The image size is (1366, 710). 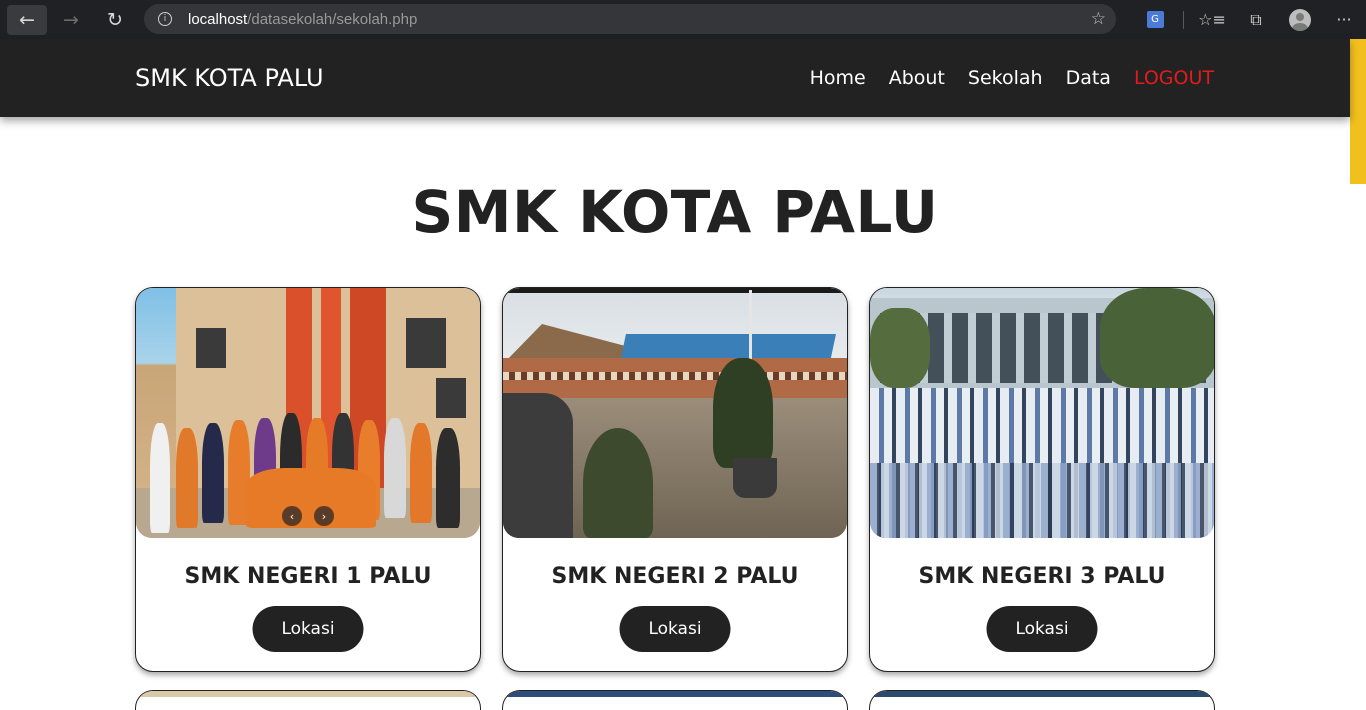 What do you see at coordinates (308, 413) in the screenshot?
I see `school-photo: ‹ ›` at bounding box center [308, 413].